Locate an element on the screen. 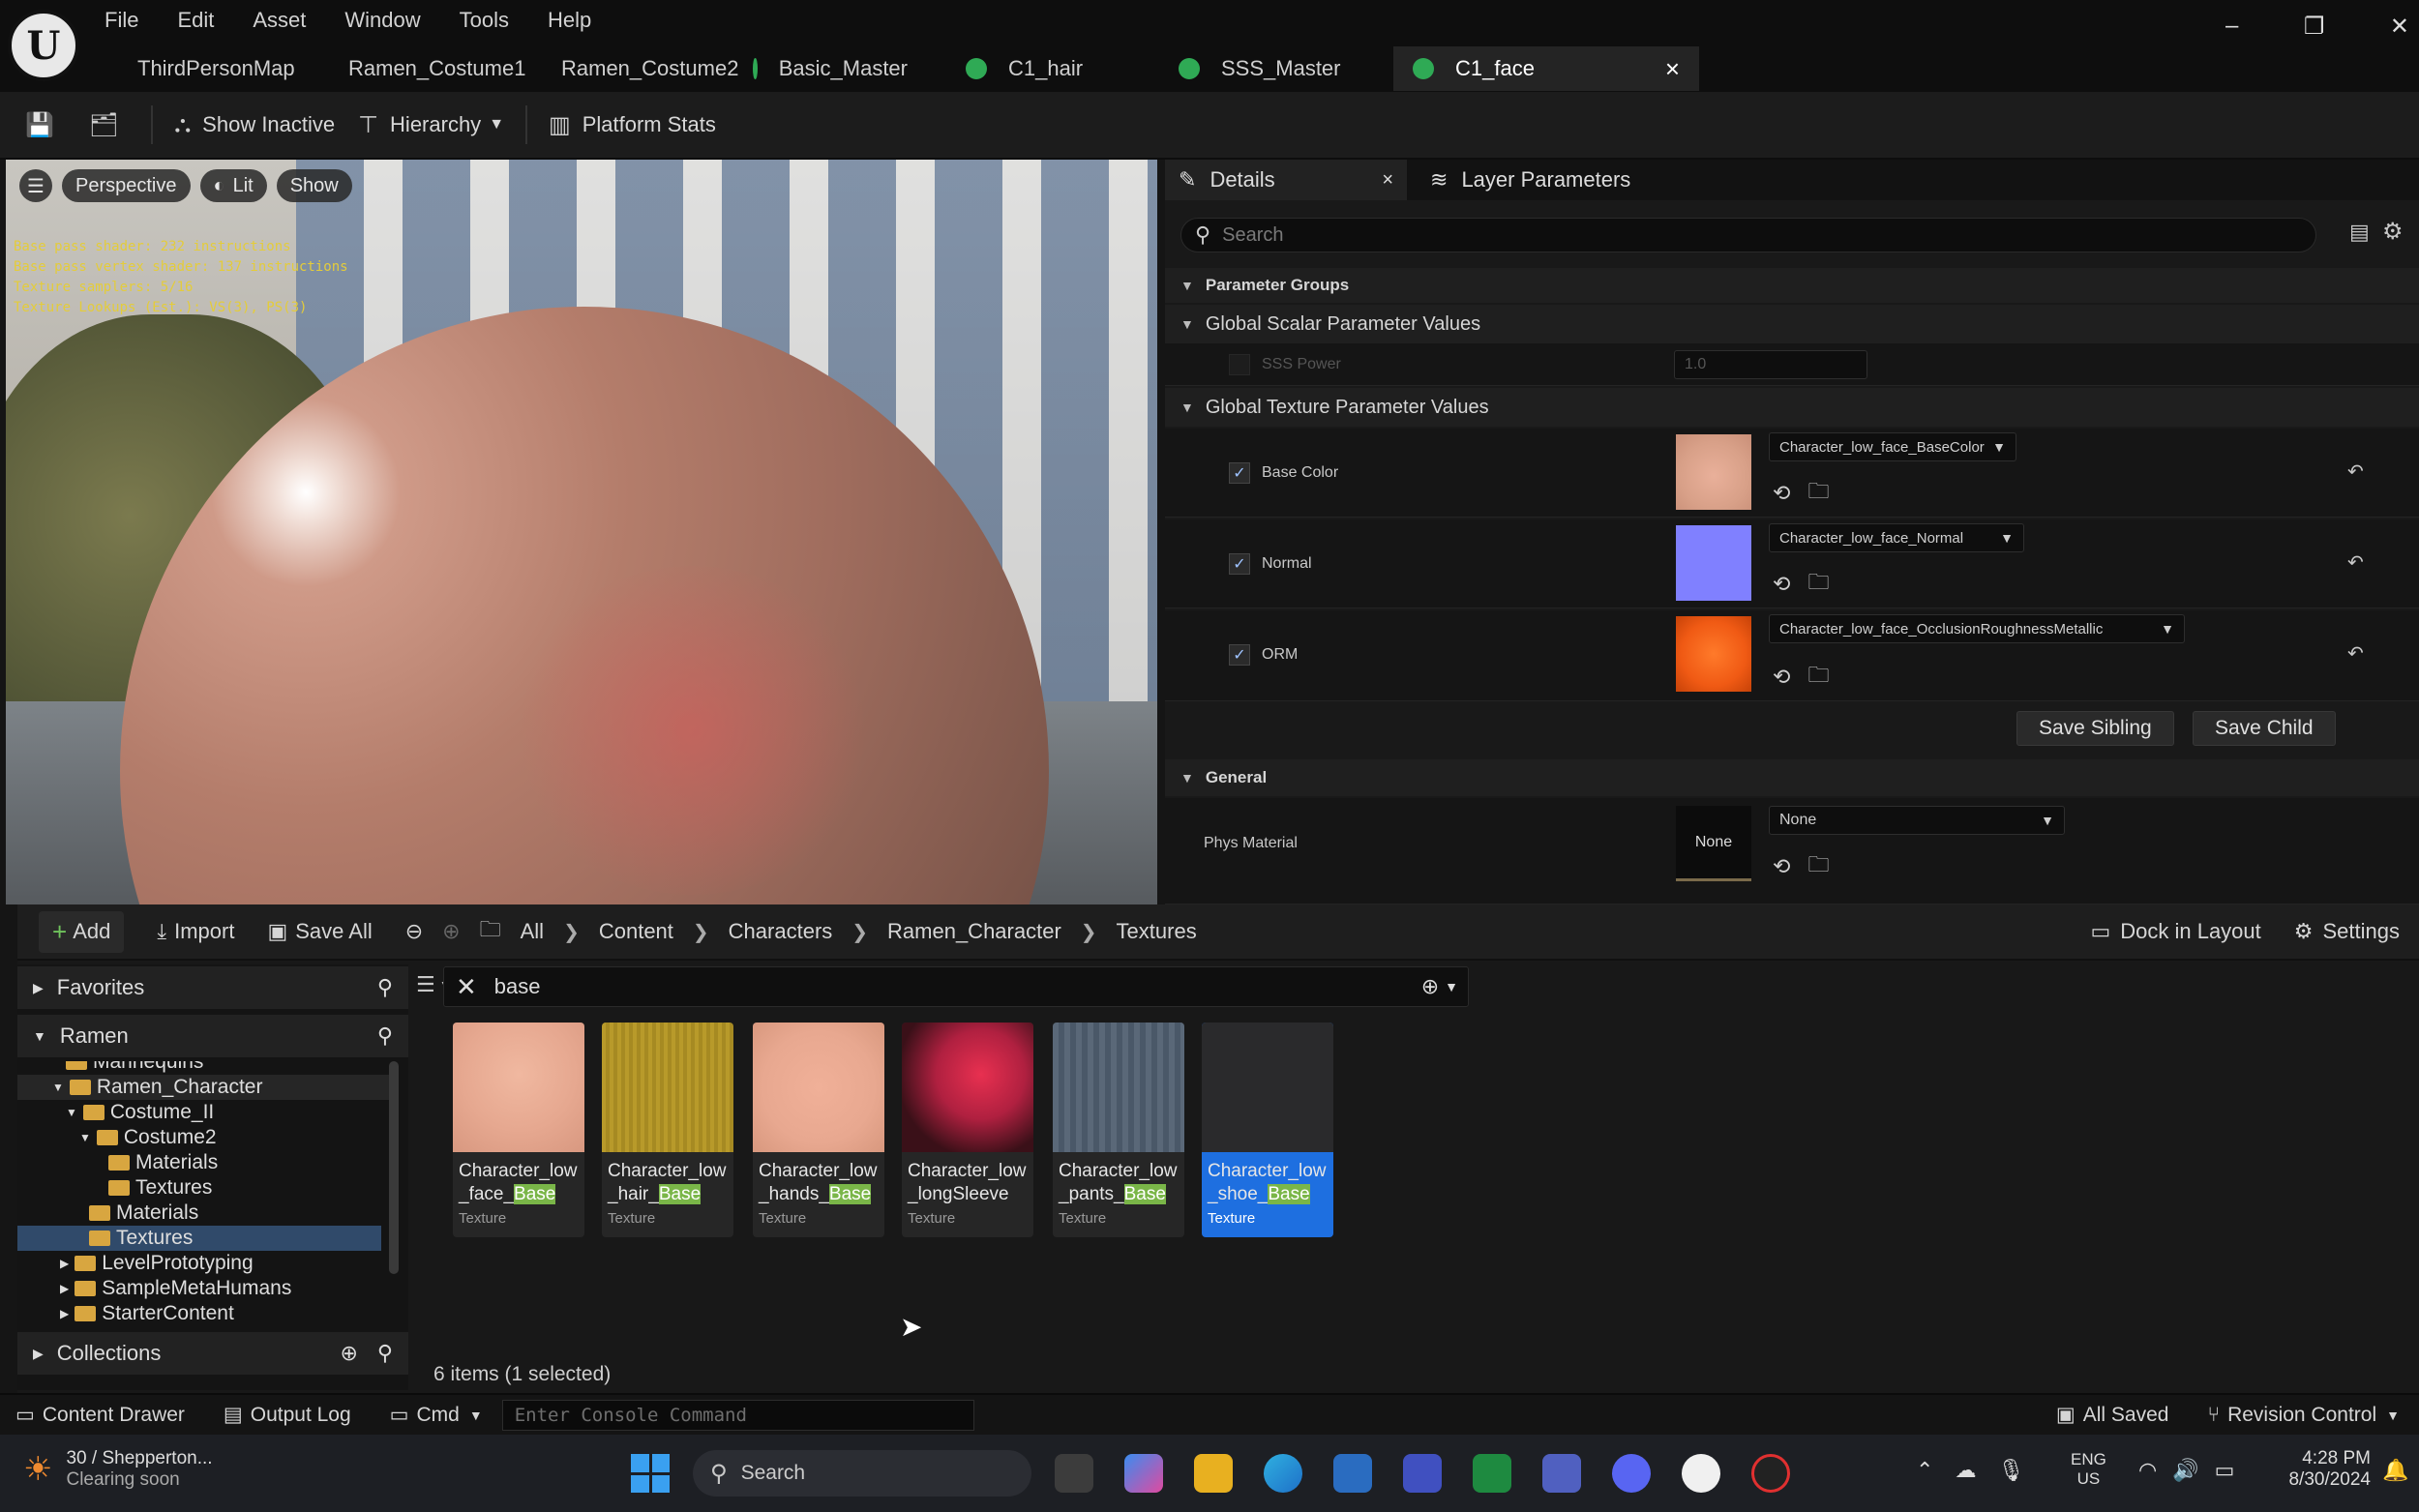 This screenshot has height=1512, width=2419. base-color-thumbnail is located at coordinates (1714, 472).